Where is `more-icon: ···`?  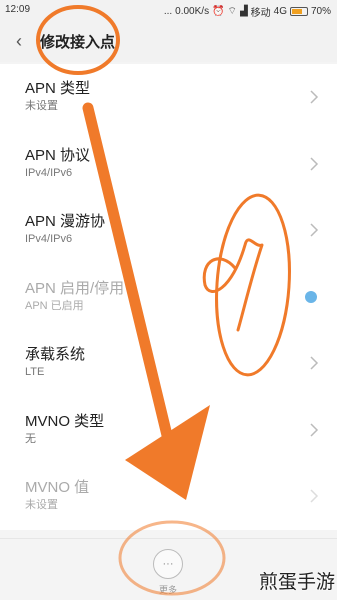
more-icon: ··· is located at coordinates (168, 564).